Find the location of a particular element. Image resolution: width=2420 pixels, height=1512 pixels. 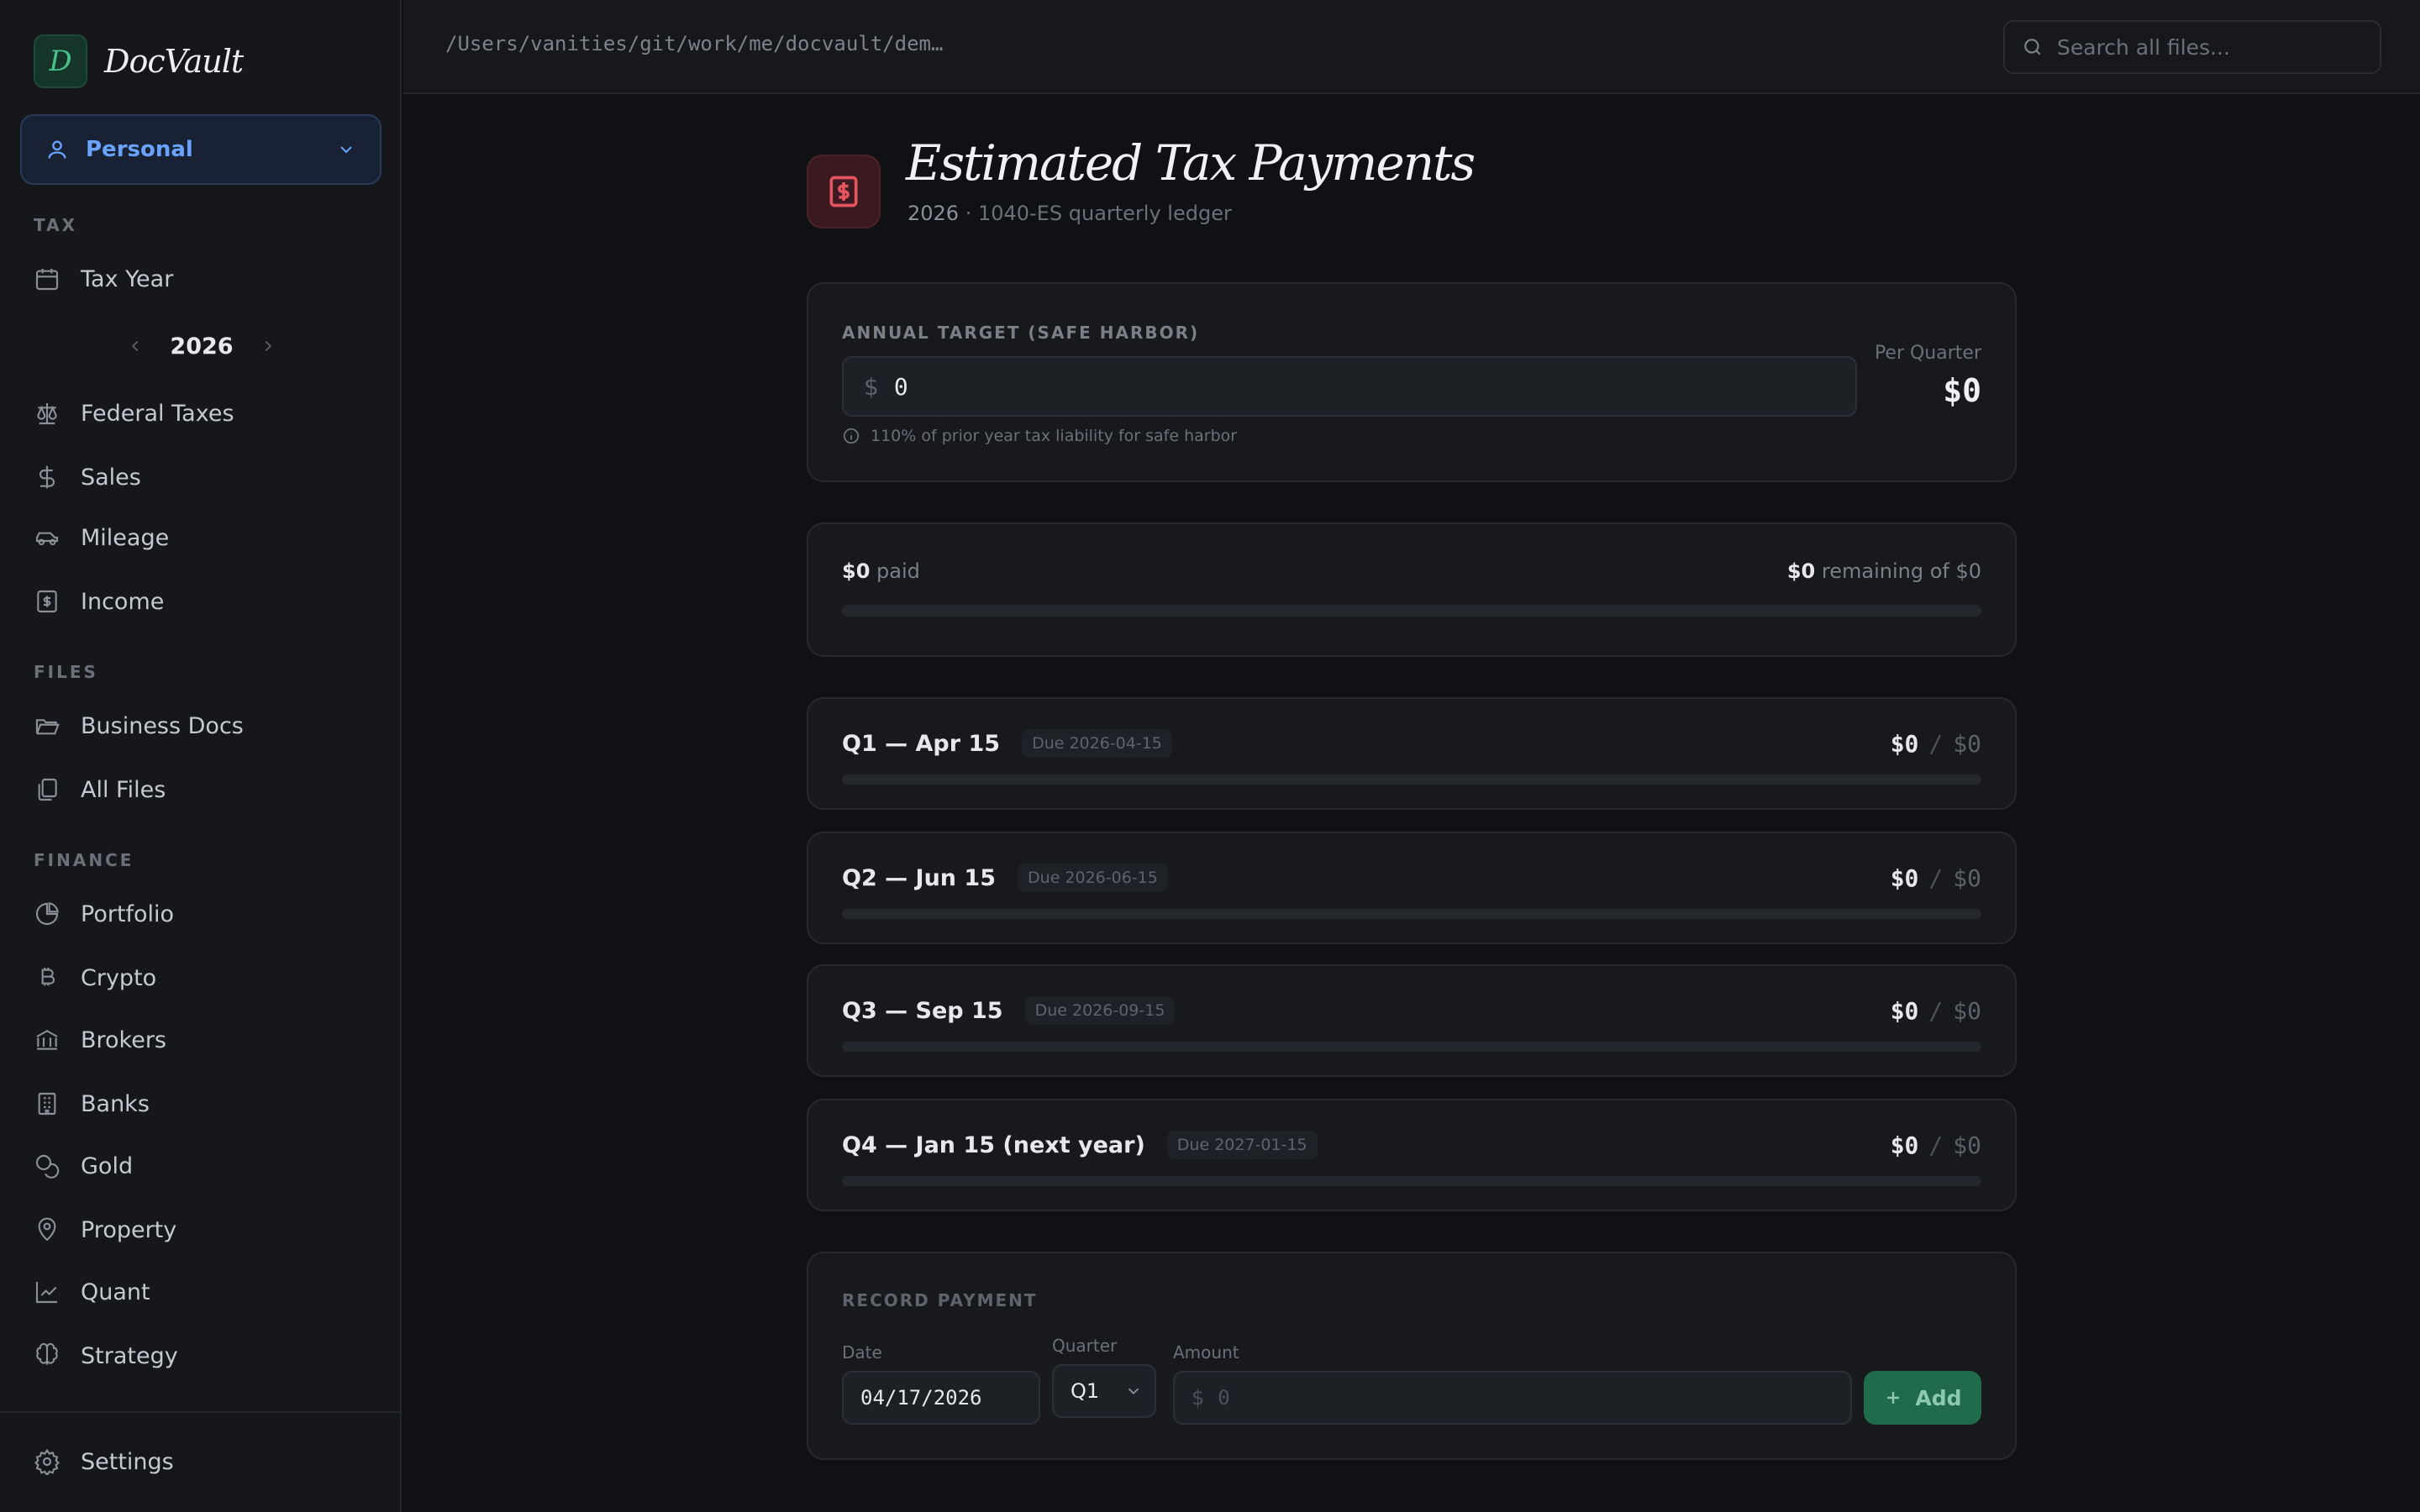

per-quarter-value: $0 is located at coordinates (1962, 390).